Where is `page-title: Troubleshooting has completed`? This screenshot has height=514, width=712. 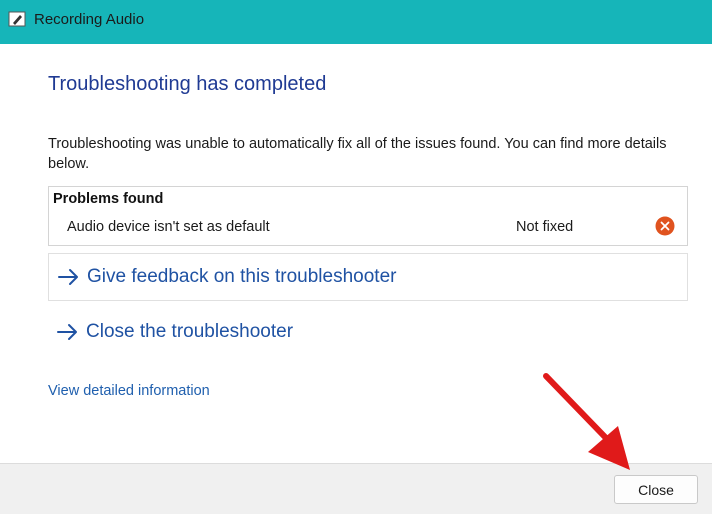 page-title: Troubleshooting has completed is located at coordinates (187, 84).